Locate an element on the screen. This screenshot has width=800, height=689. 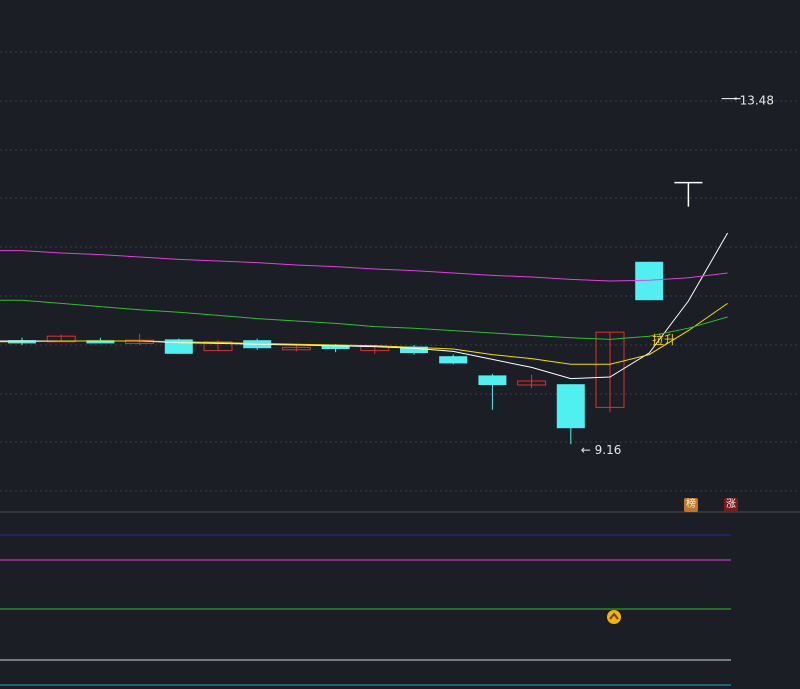
badge-bang: 榜 is located at coordinates (691, 505).